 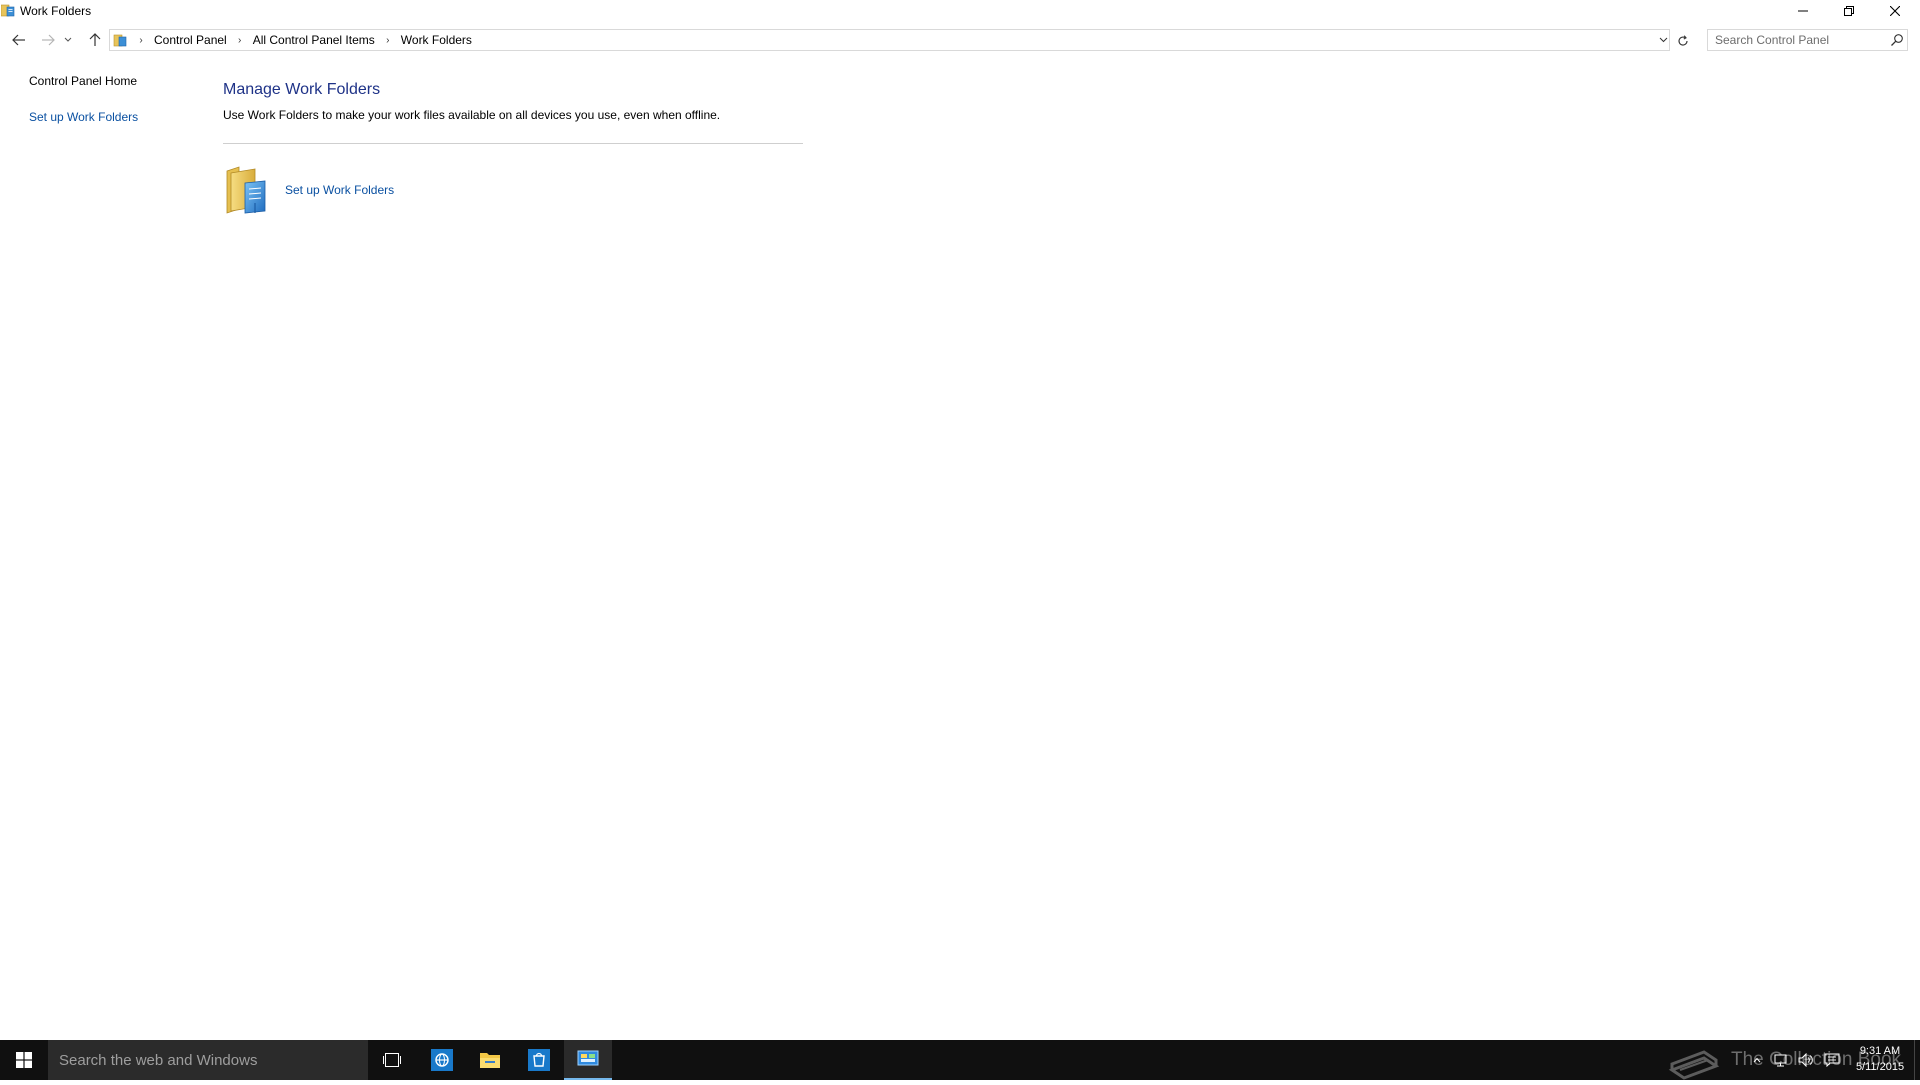 I want to click on start-button, so click(x=24, y=1060).